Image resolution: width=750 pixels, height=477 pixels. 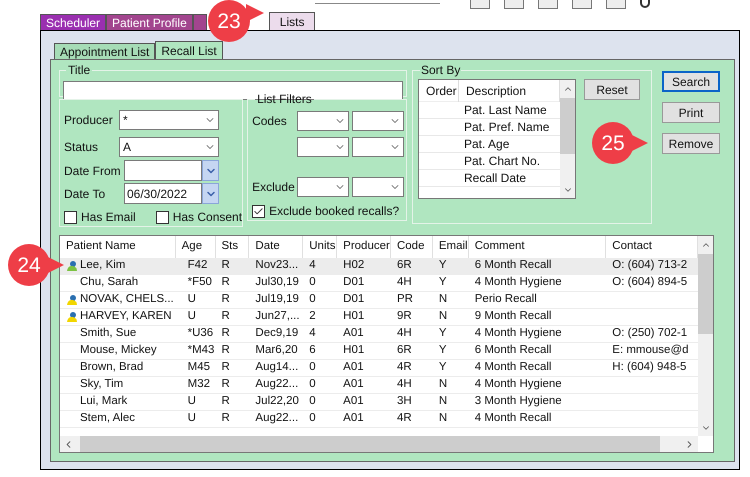 I want to click on table-cell-text: U, so click(x=192, y=402).